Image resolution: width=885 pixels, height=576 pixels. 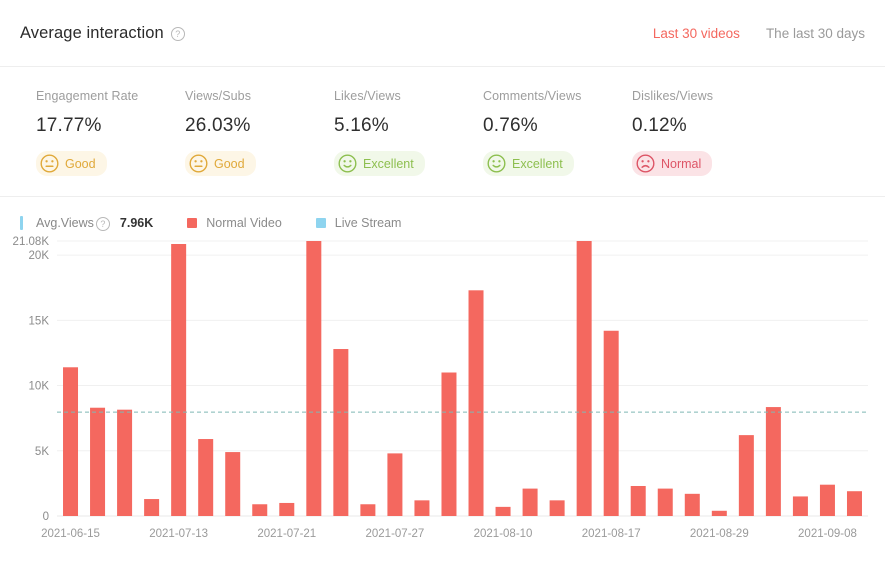 I want to click on y-axis-tick-label: 10K, so click(x=39, y=387).